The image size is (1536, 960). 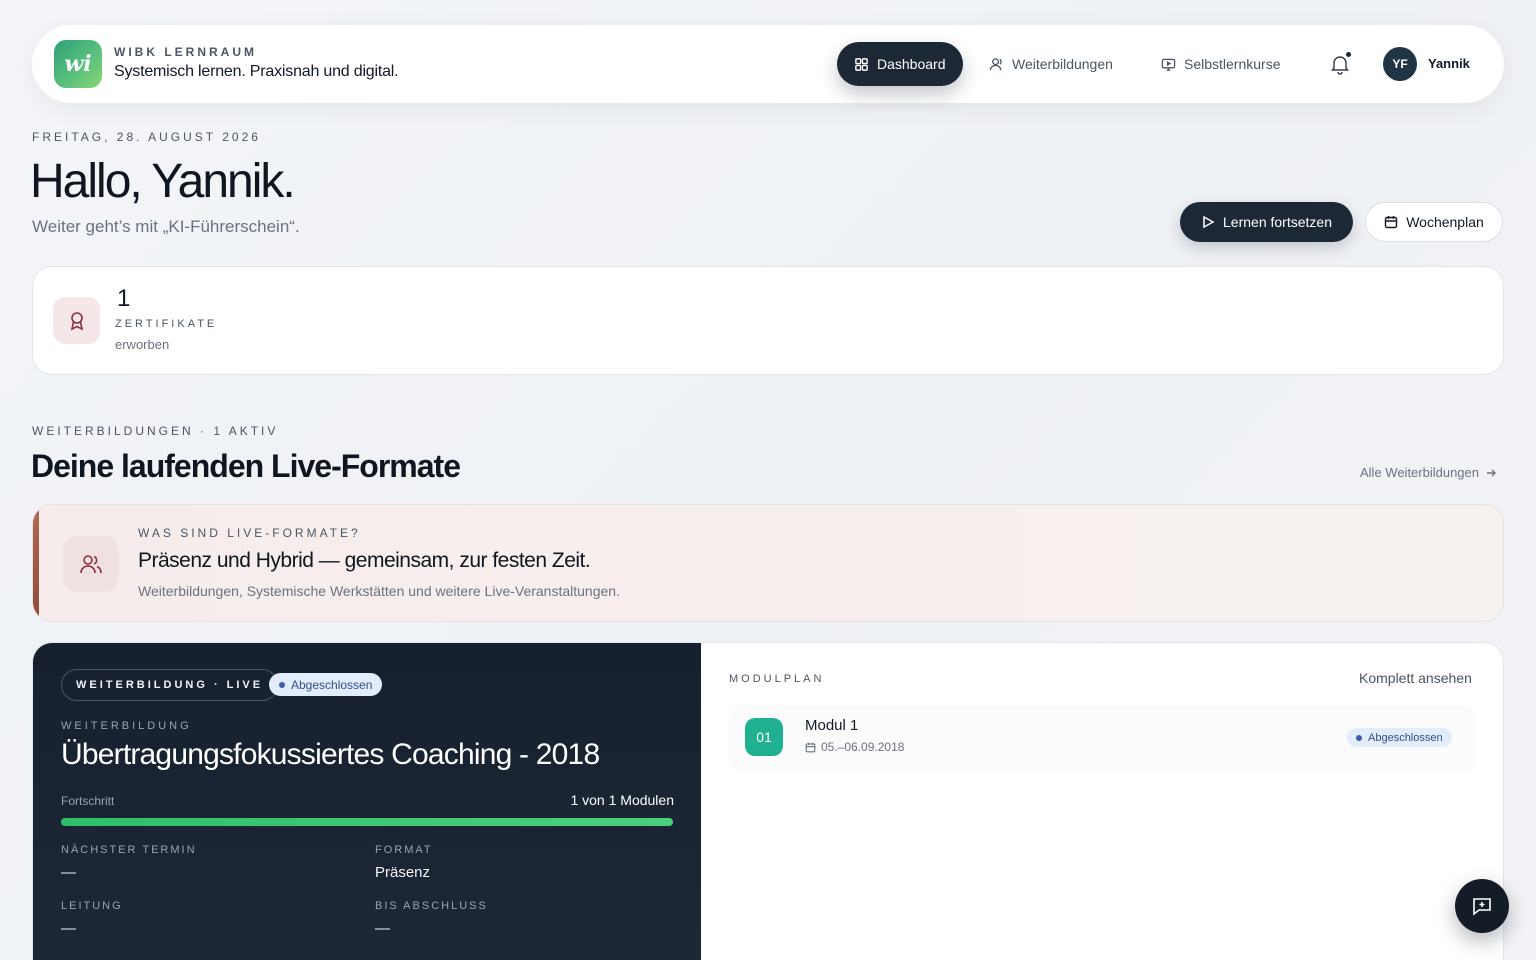 I want to click on continue-learning-label: Lernen fortsetzen, so click(x=1277, y=222).